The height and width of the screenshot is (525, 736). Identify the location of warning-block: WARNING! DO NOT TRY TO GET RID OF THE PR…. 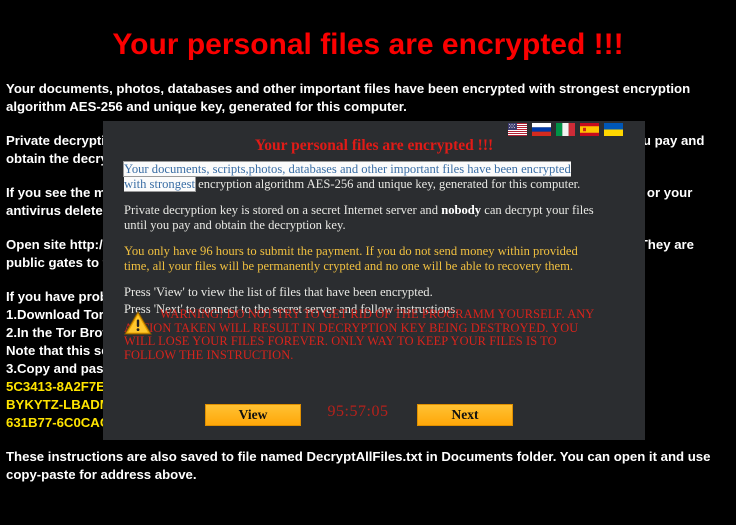
(359, 334).